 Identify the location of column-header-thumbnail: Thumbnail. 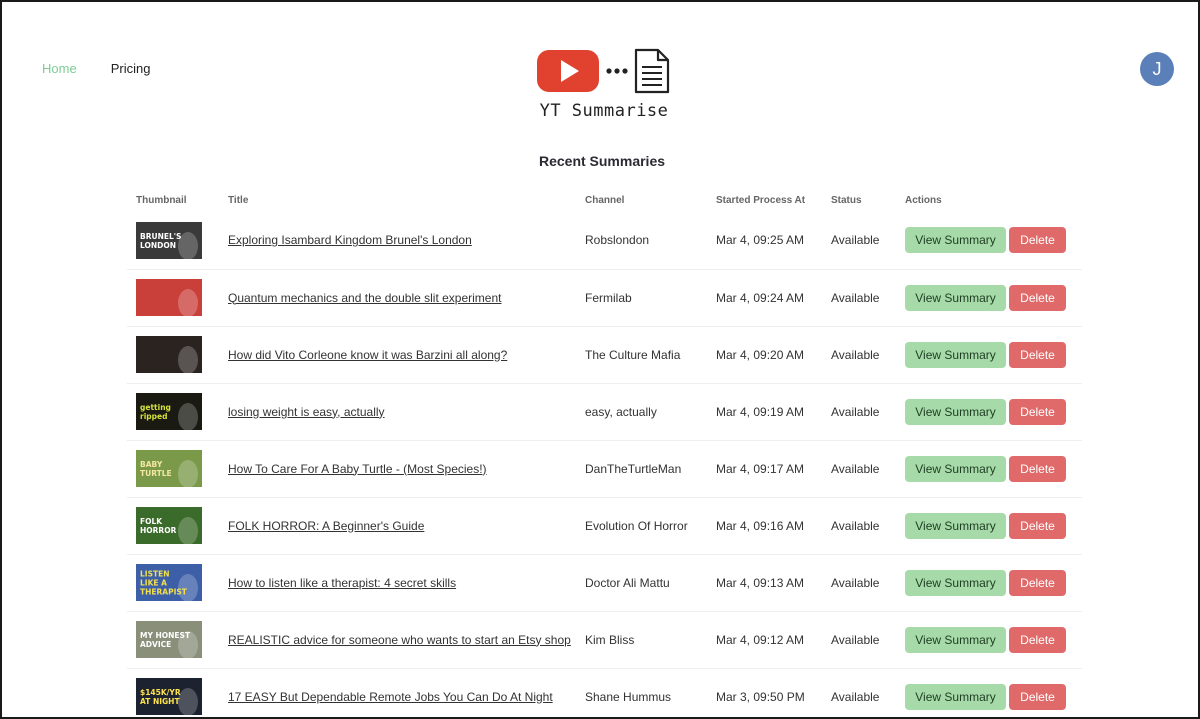
(161, 200).